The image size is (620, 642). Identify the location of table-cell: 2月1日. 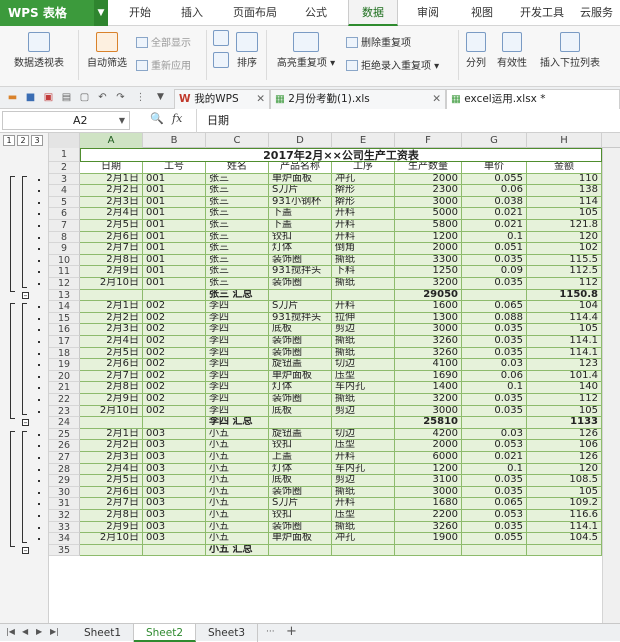
(111, 179).